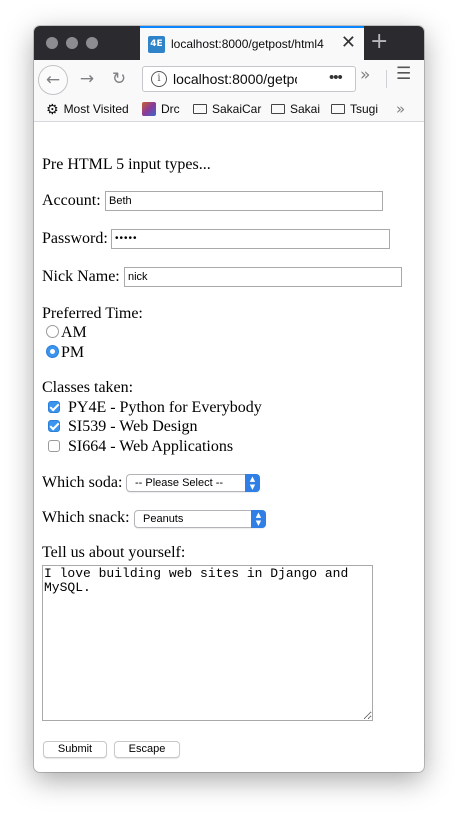  What do you see at coordinates (386, 79) in the screenshot?
I see `toolbar-divider` at bounding box center [386, 79].